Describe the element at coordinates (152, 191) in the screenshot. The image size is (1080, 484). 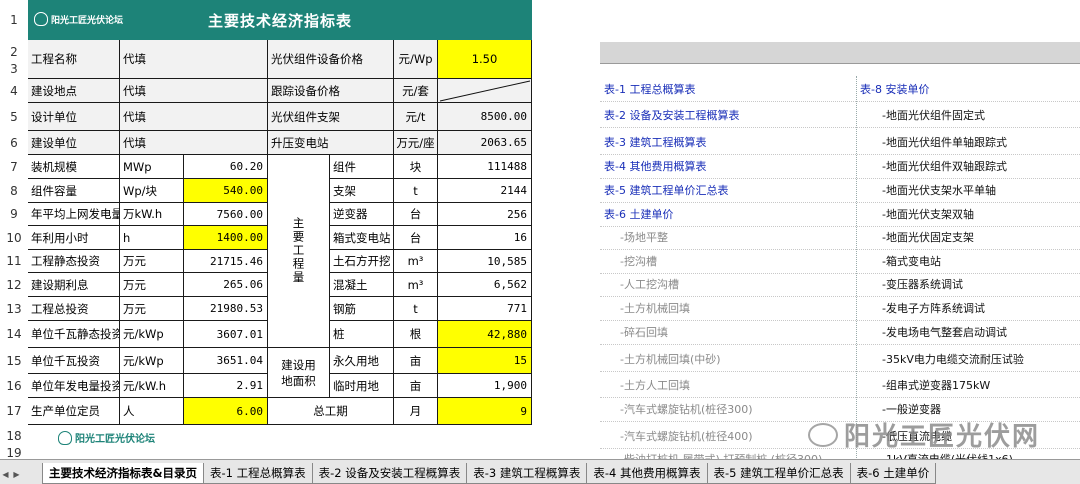
I see `indicator-unit: Wp/块` at that location.